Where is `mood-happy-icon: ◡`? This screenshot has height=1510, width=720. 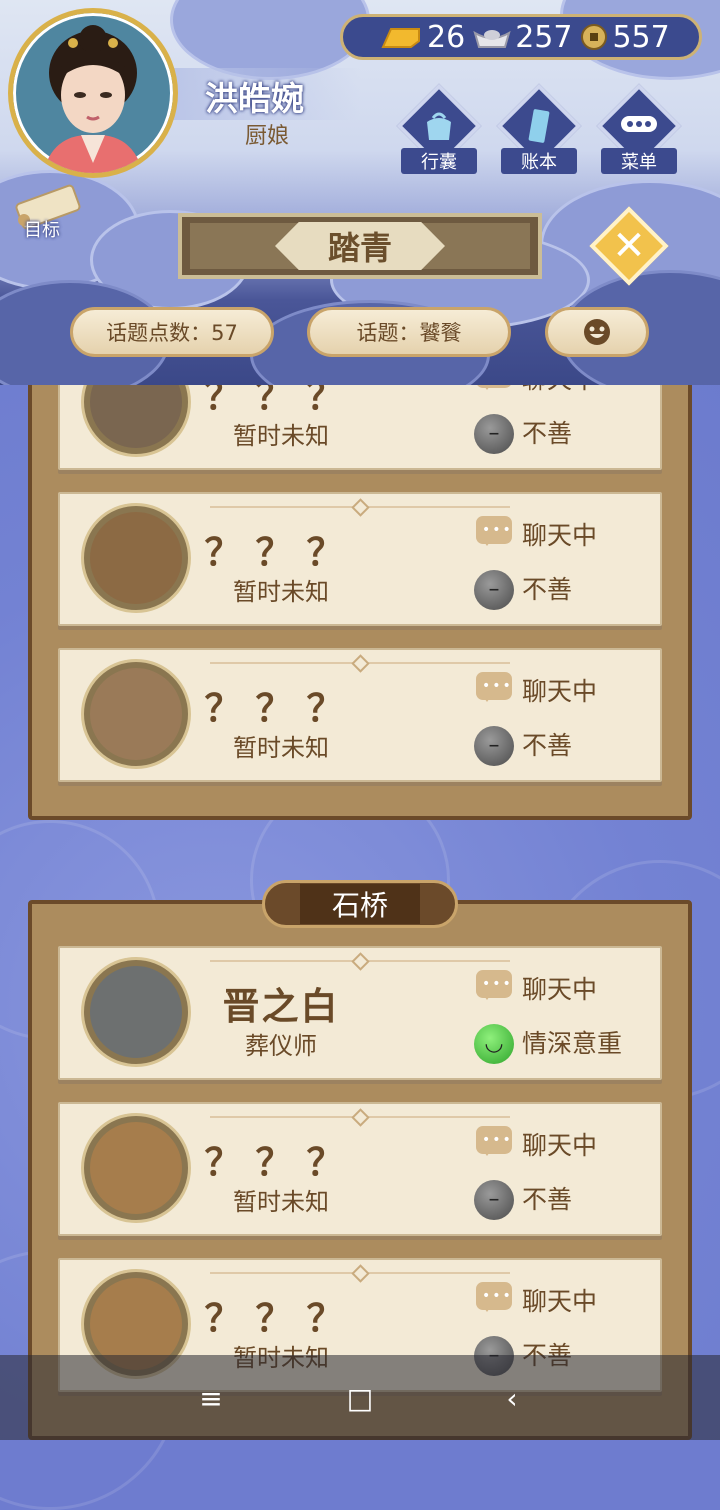 mood-happy-icon: ◡ is located at coordinates (494, 1044).